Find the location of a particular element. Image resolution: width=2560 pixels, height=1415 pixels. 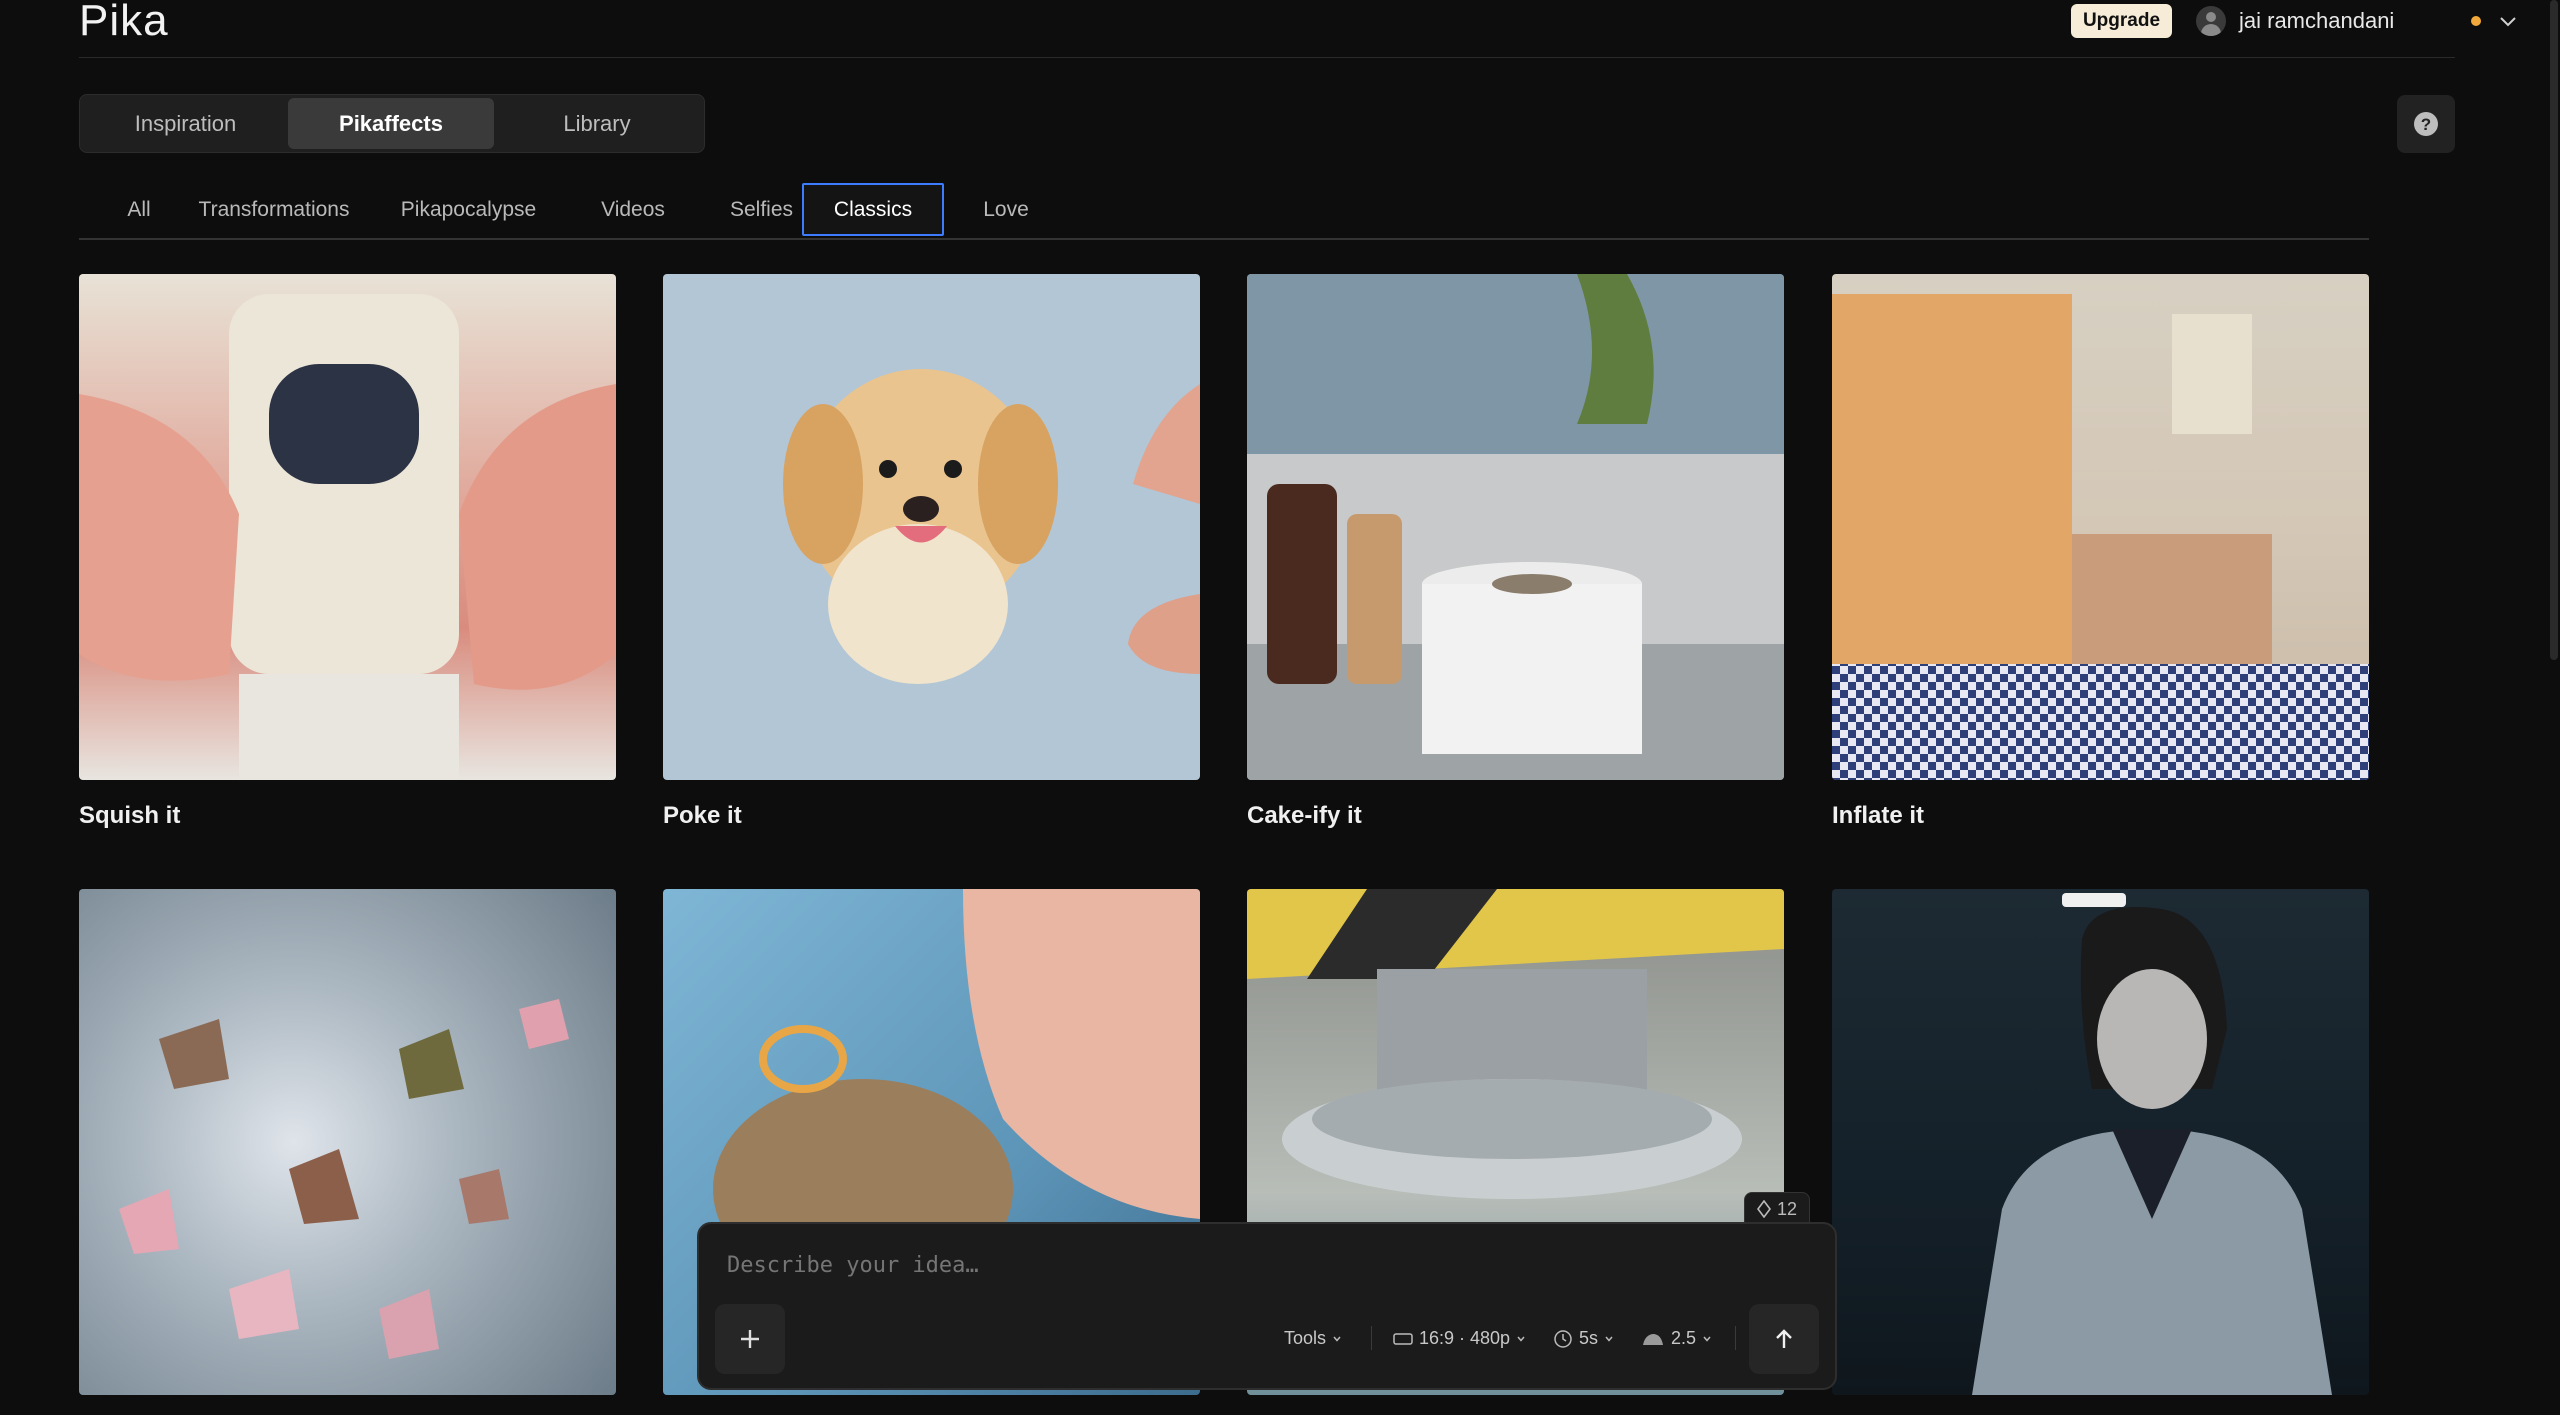

squish-image is located at coordinates (347, 537).